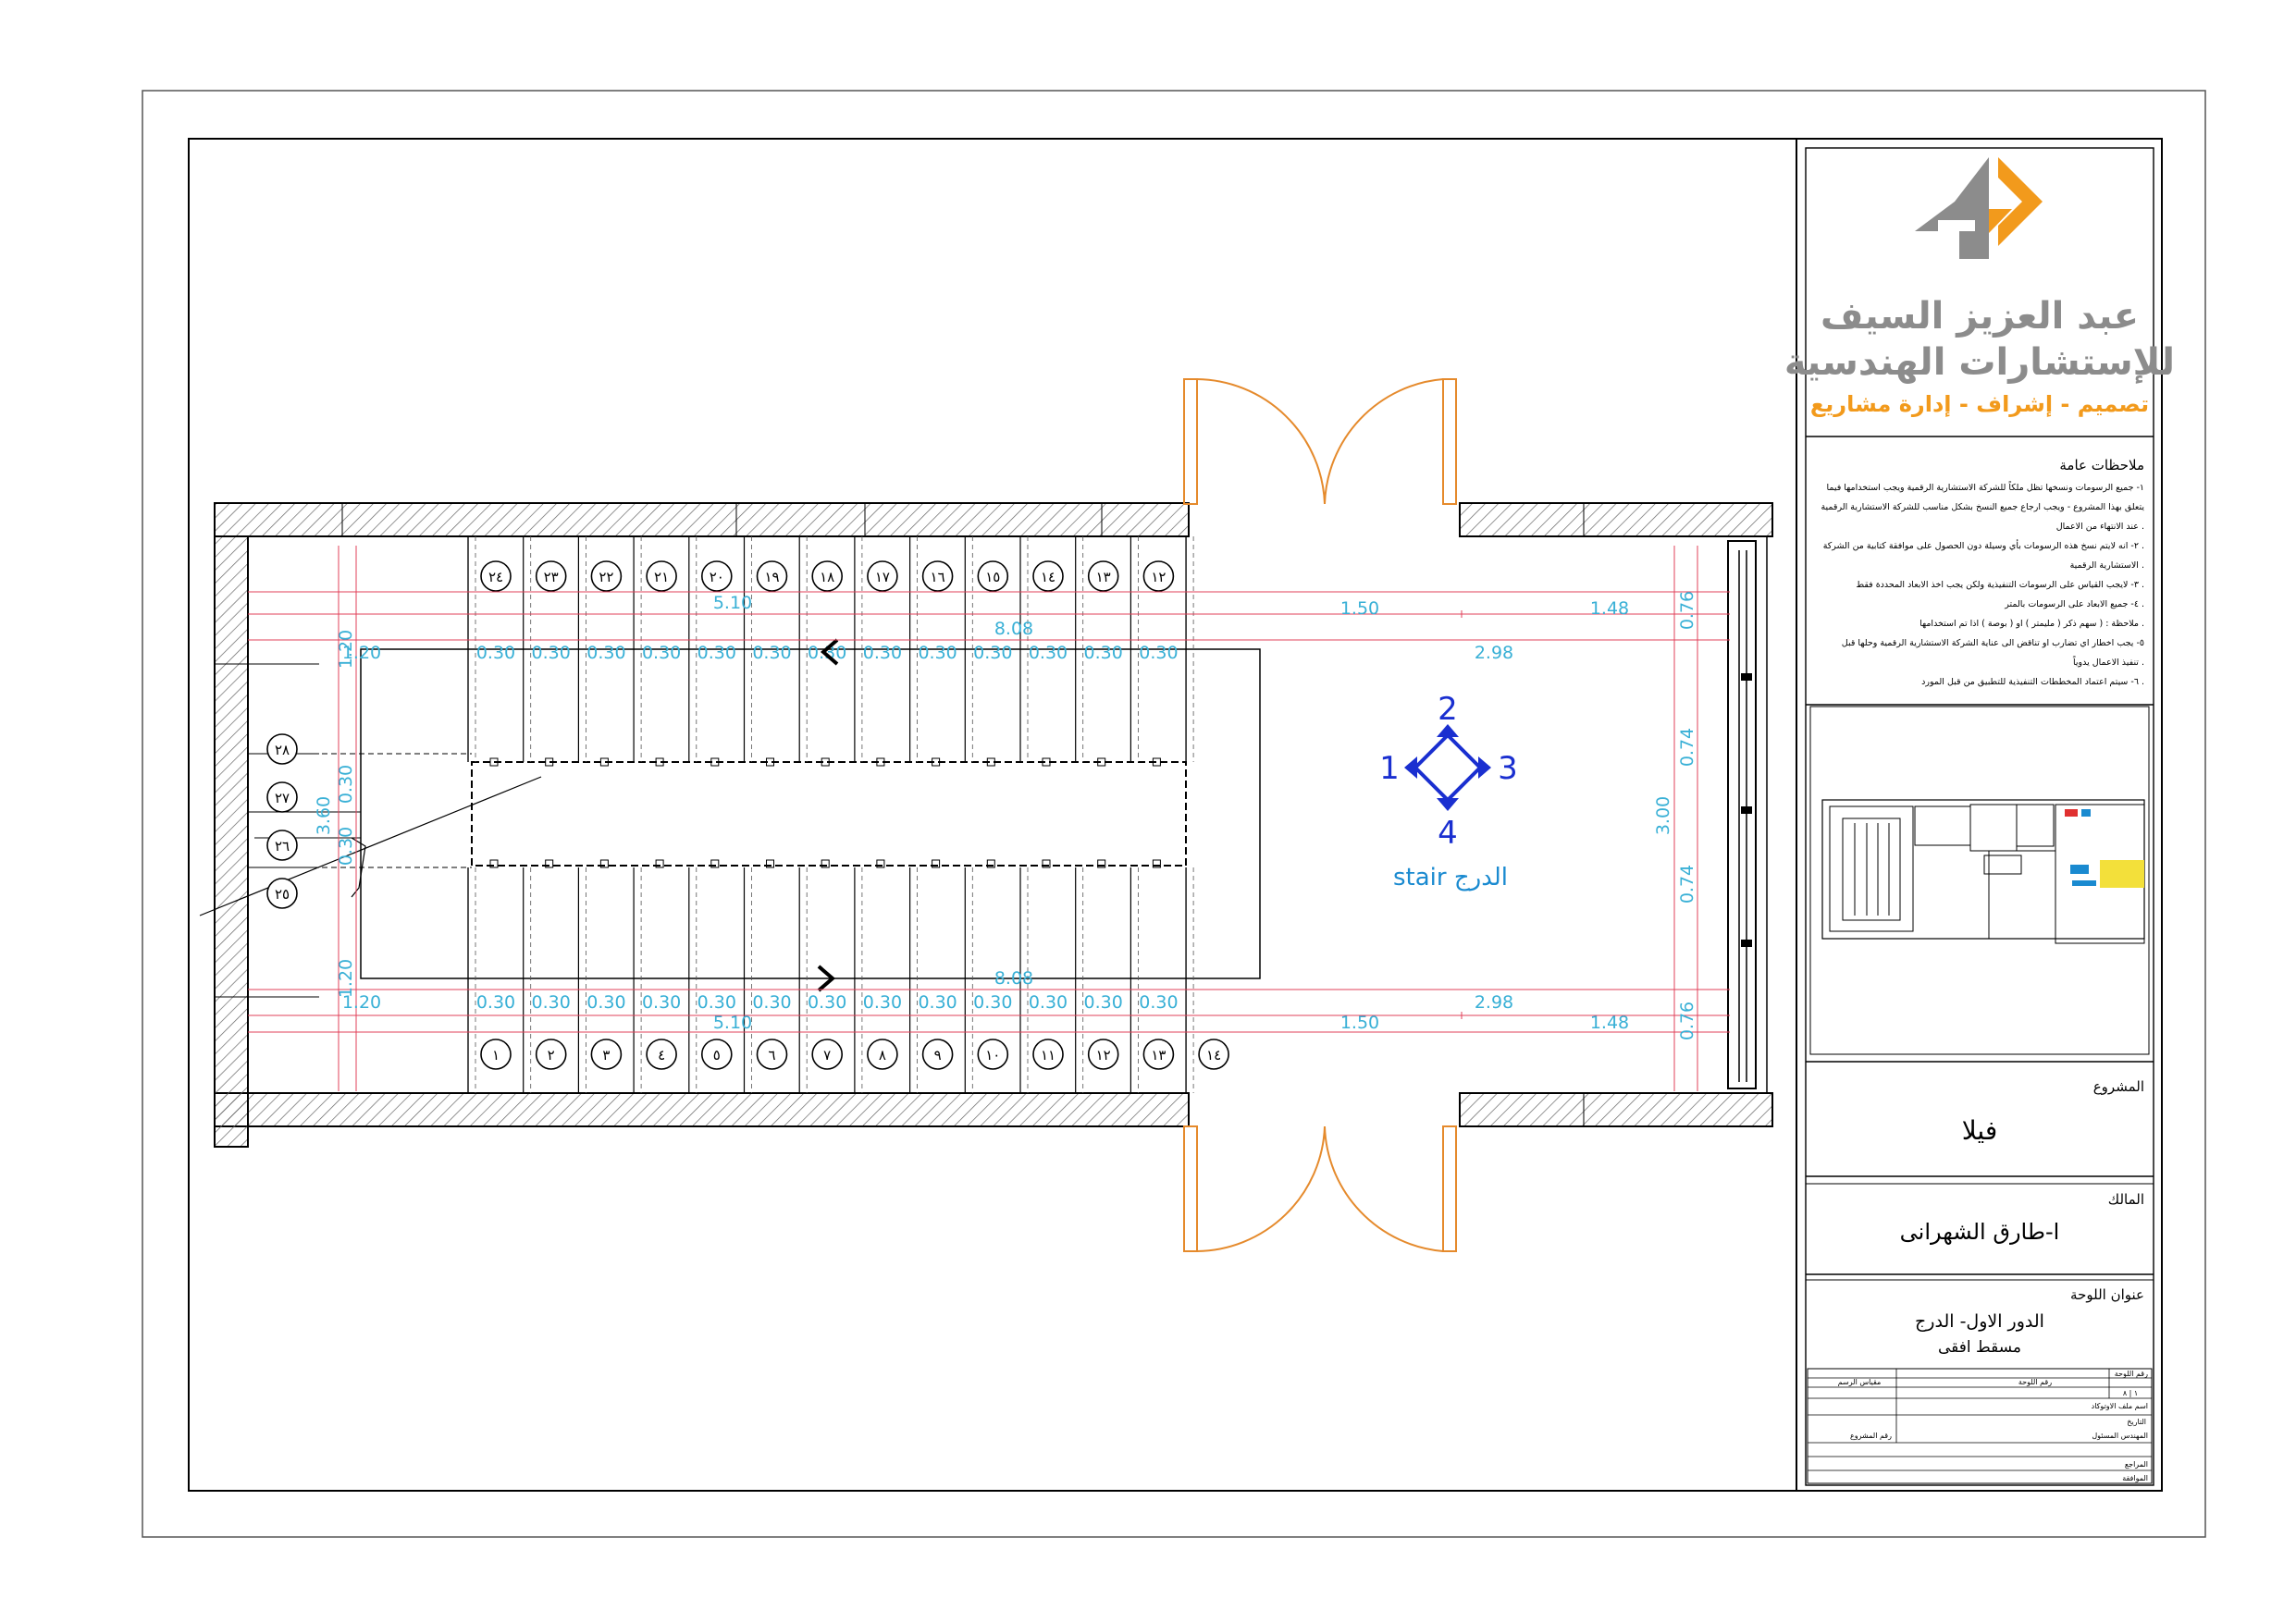  What do you see at coordinates (1687, 610) in the screenshot?
I see `dim-side-a-top: 0.76` at bounding box center [1687, 610].